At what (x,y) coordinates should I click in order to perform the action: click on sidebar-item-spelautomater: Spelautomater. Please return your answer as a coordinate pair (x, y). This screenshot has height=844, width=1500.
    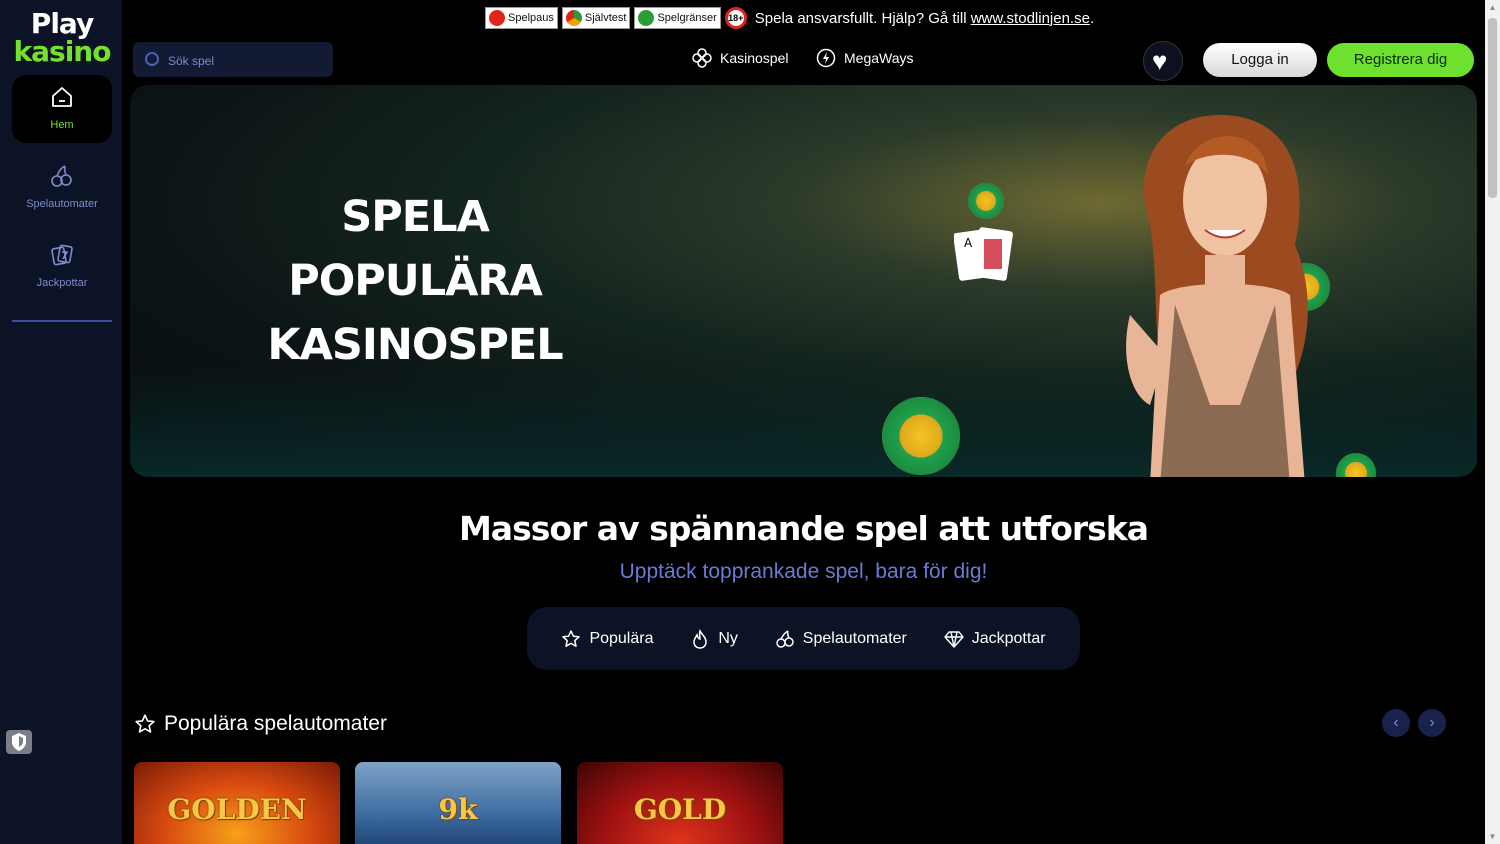
    Looking at the image, I should click on (62, 188).